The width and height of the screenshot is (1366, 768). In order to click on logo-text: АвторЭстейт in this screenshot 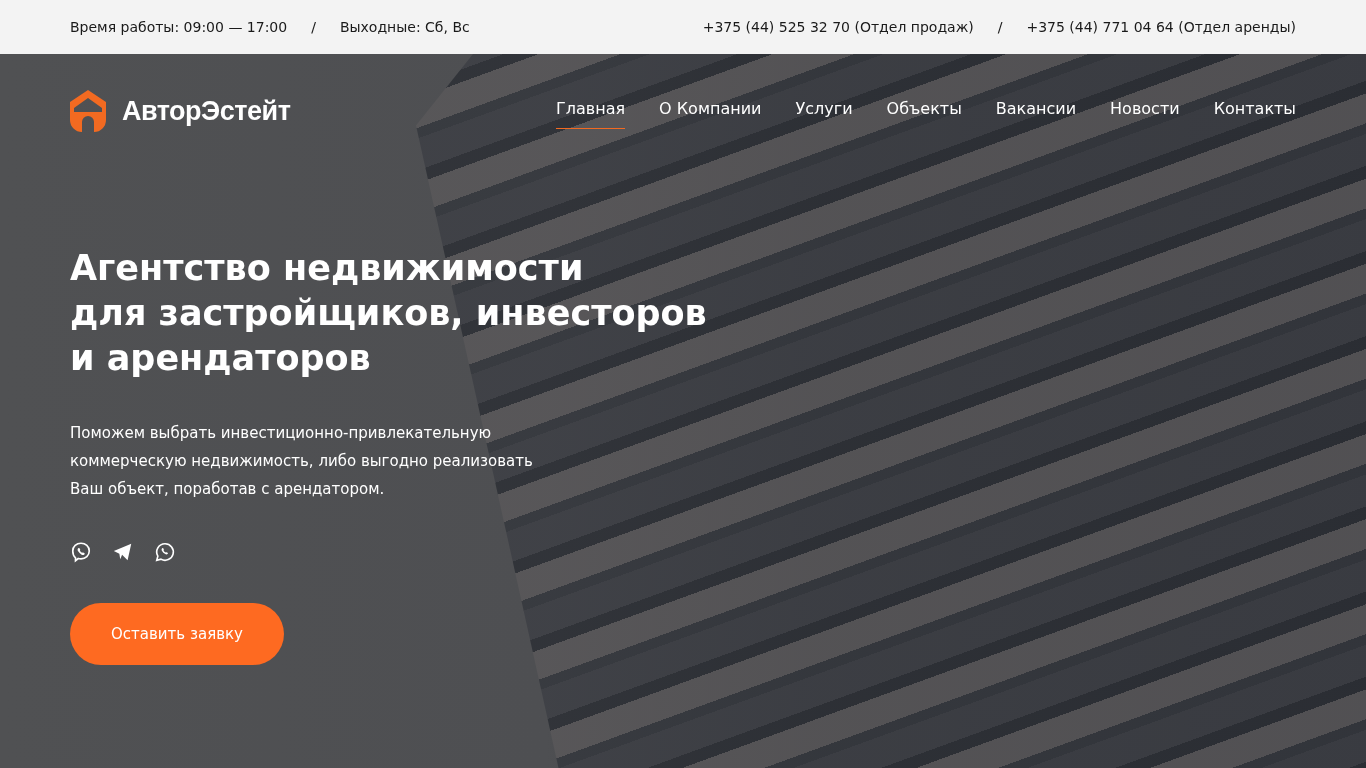, I will do `click(206, 111)`.